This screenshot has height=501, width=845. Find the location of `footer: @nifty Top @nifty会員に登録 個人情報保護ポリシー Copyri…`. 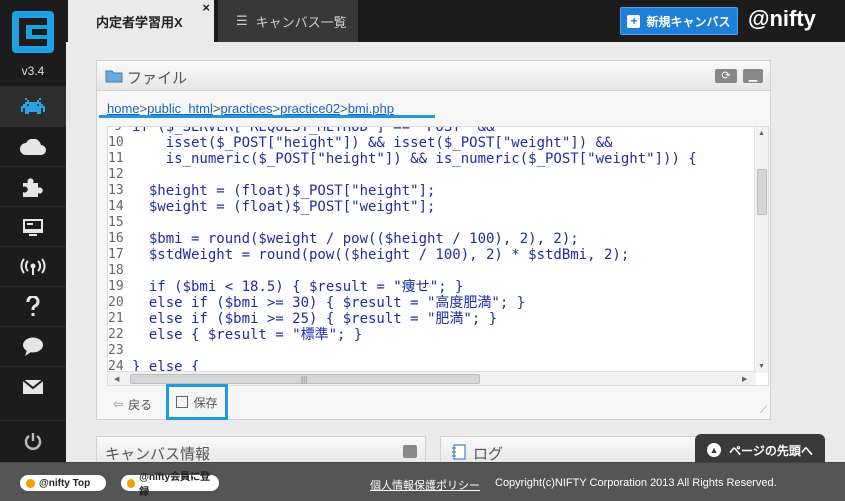

footer: @nifty Top @nifty会員に登録 個人情報保護ポリシー Copyri… is located at coordinates (422, 481).